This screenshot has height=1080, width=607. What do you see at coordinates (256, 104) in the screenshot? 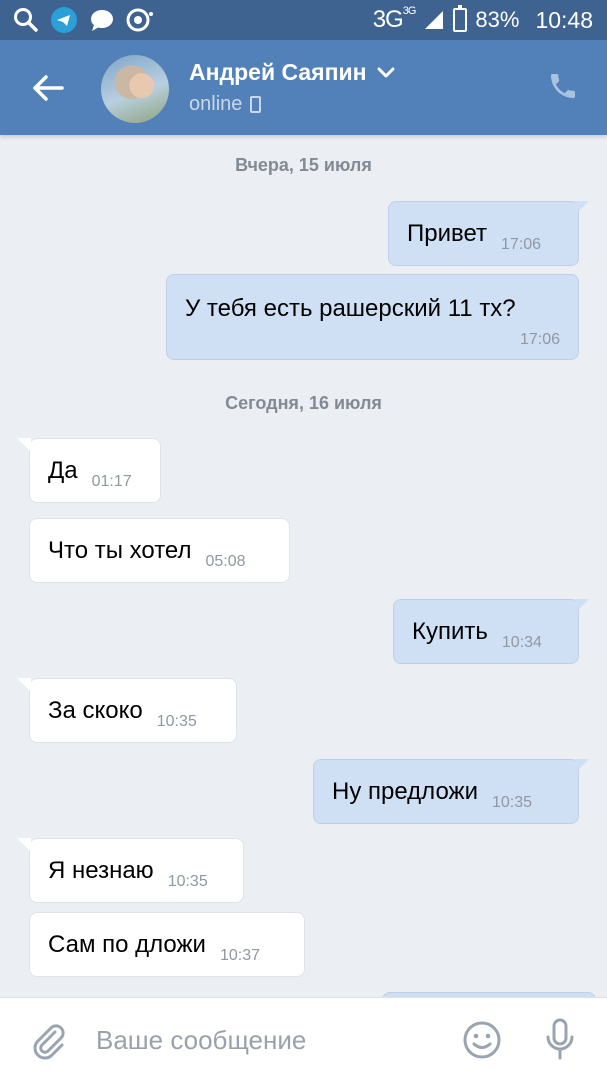
I see `mobile-icon` at bounding box center [256, 104].